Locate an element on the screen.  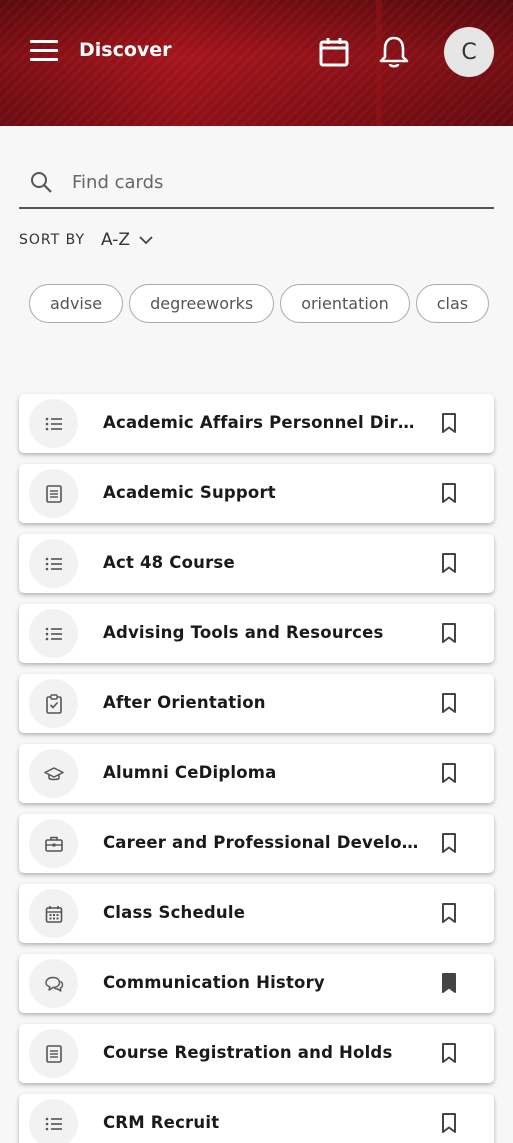
card-label: Act 48 Course is located at coordinates (169, 562).